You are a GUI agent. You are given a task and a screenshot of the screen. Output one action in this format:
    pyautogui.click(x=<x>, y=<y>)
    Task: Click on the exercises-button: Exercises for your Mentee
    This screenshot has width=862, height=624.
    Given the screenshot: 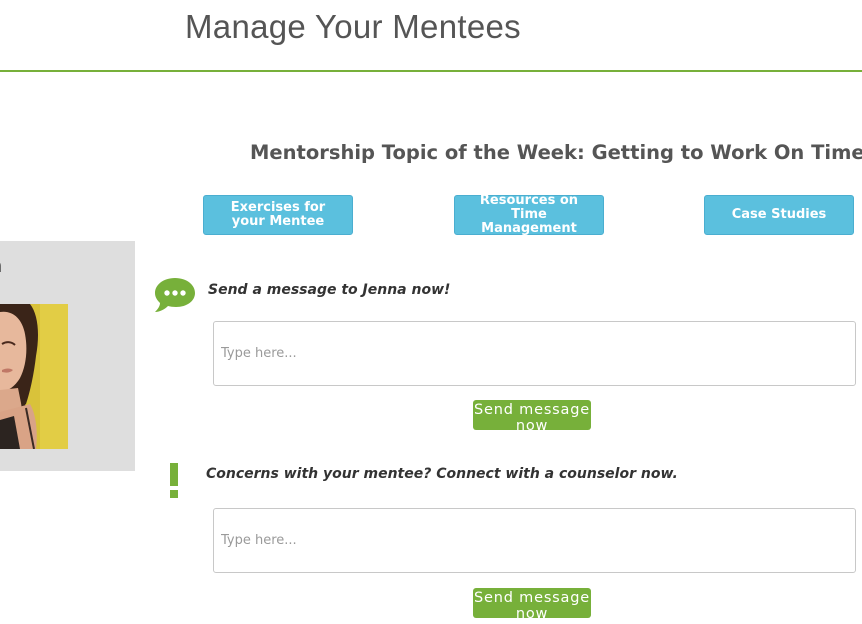 What is the action you would take?
    pyautogui.click(x=278, y=215)
    